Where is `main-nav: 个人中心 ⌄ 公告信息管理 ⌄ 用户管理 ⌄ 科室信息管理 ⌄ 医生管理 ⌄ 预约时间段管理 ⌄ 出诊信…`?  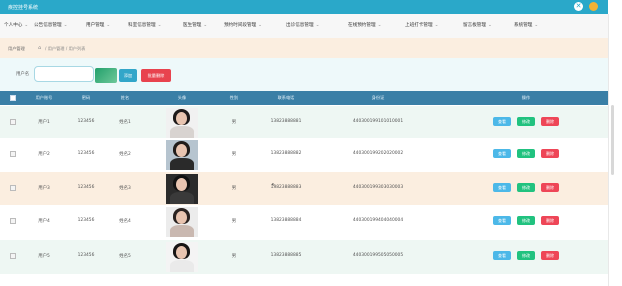 main-nav: 个人中心 ⌄ 公告信息管理 ⌄ 用户管理 ⌄ 科室信息管理 ⌄ 医生管理 ⌄ 预约时间段管理 ⌄ 出诊信… is located at coordinates (304, 26).